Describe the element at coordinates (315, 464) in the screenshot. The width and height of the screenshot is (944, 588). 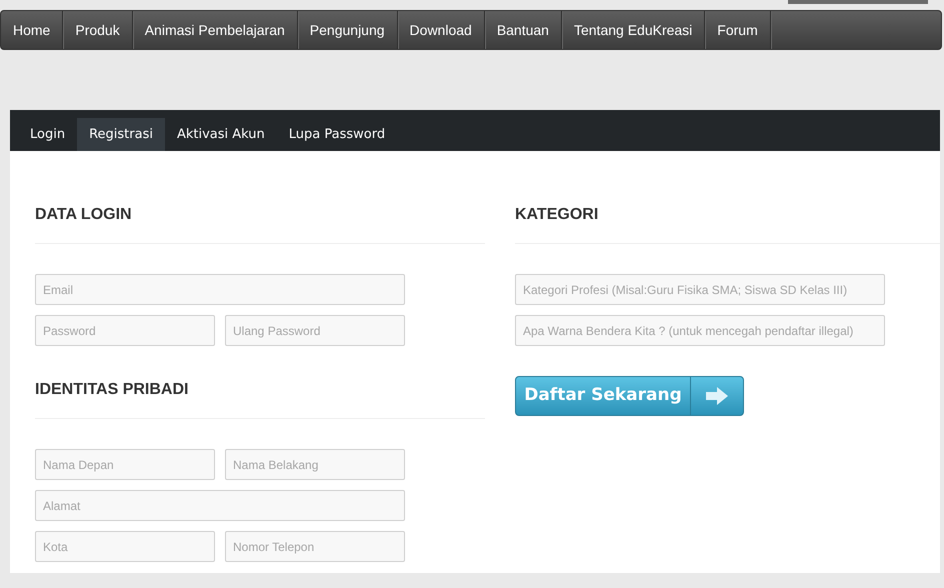
I see `input-field: Nama Belakang` at that location.